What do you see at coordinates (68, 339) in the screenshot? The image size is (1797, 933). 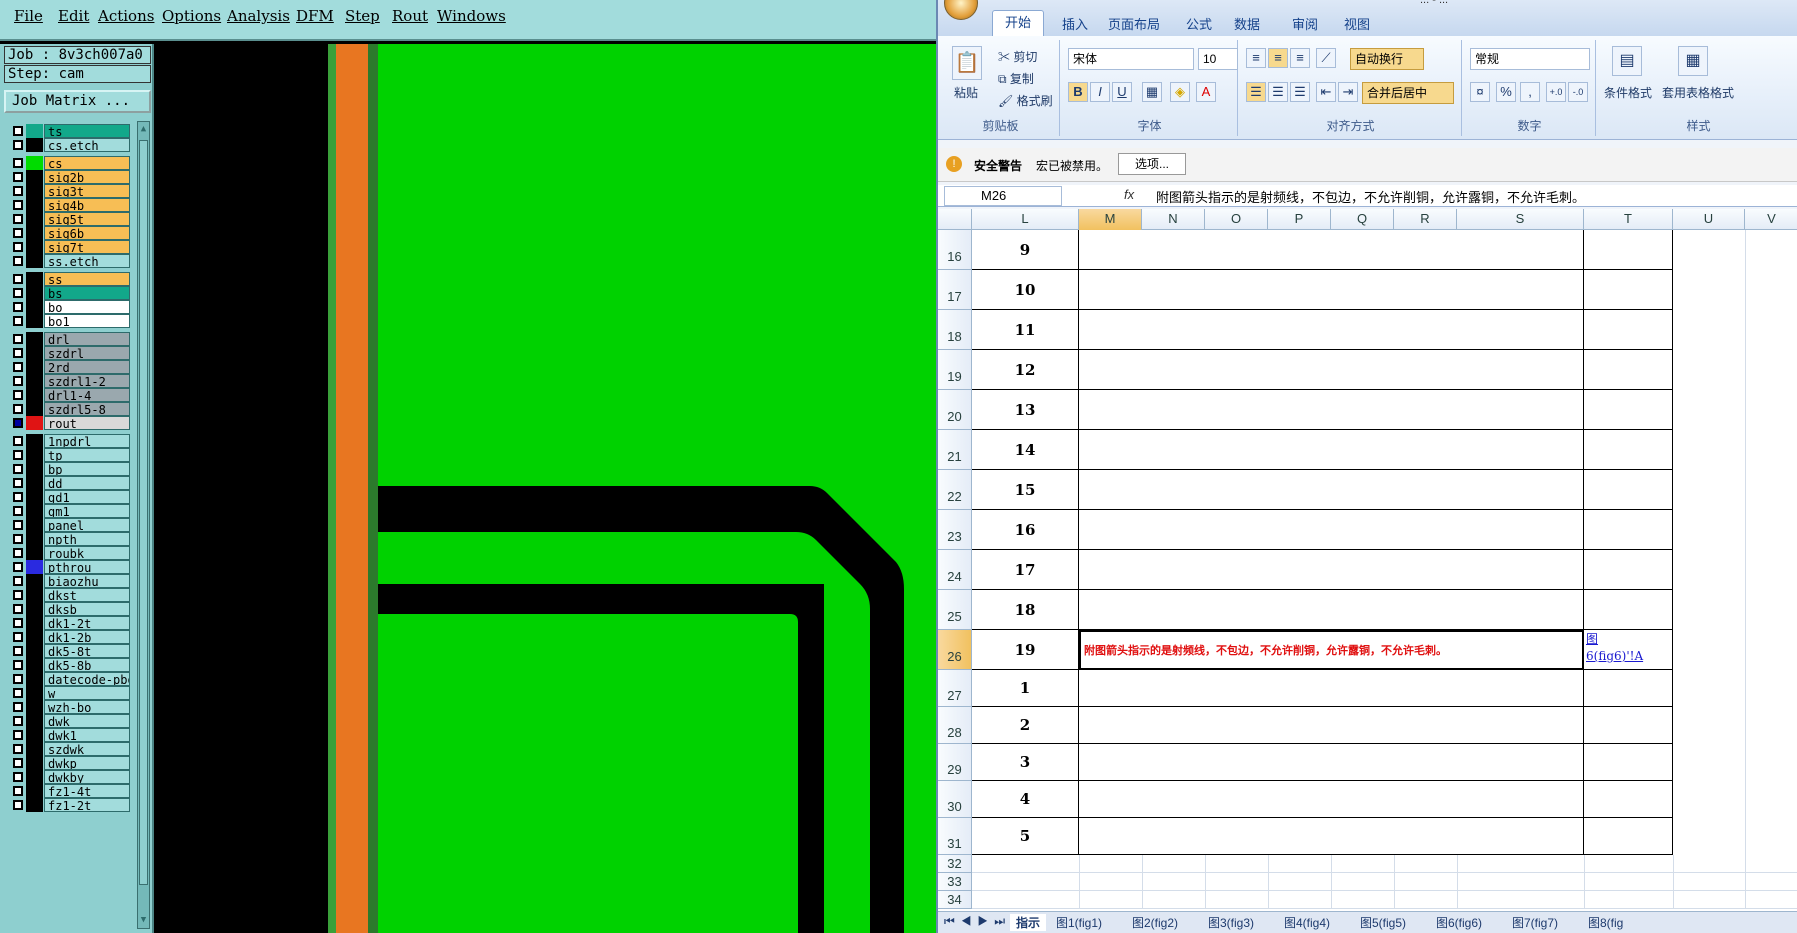 I see `layer-row: drl` at bounding box center [68, 339].